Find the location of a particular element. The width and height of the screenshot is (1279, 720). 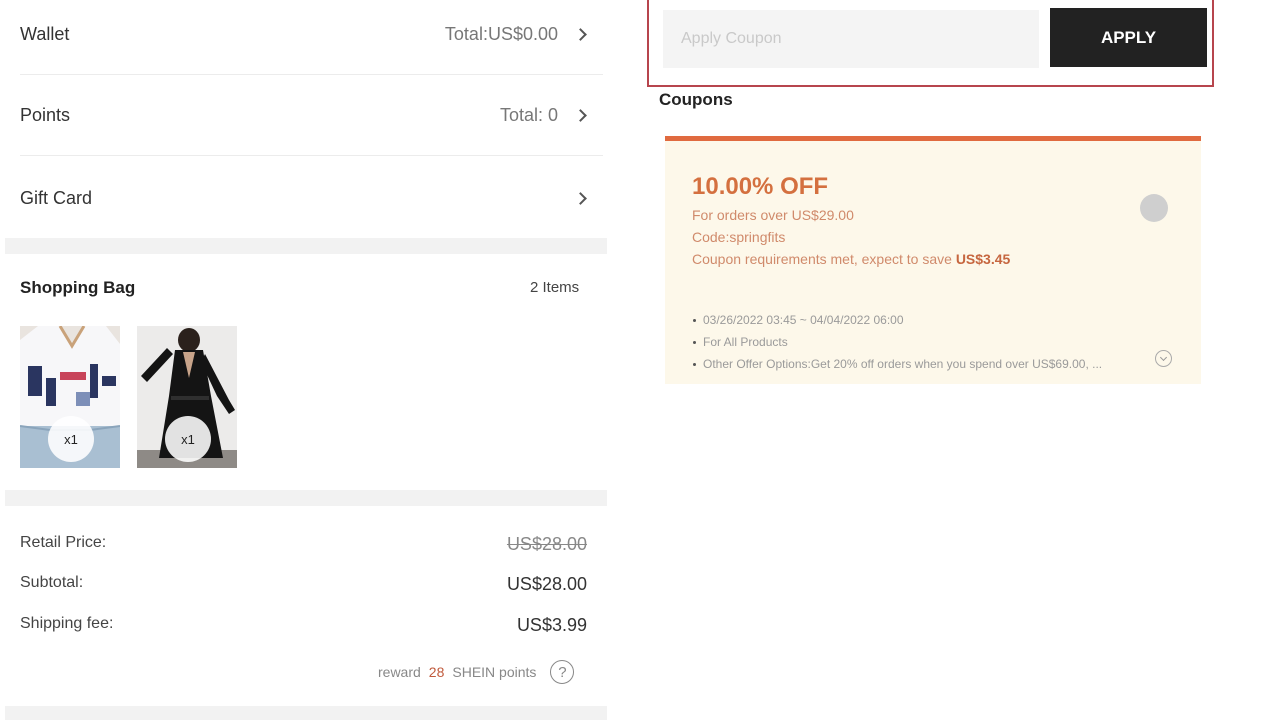

reward-prefix: reward is located at coordinates (399, 672).